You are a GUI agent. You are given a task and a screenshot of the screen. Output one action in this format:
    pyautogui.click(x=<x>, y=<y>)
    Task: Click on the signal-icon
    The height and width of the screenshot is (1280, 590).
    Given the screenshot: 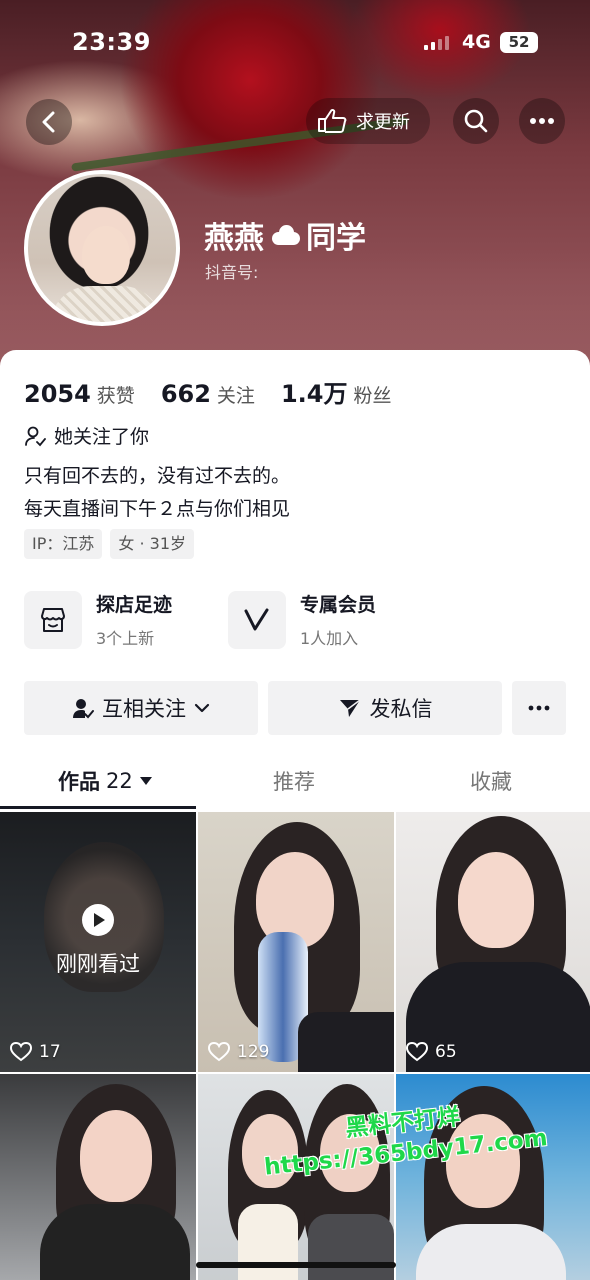 What is the action you would take?
    pyautogui.click(x=436, y=43)
    